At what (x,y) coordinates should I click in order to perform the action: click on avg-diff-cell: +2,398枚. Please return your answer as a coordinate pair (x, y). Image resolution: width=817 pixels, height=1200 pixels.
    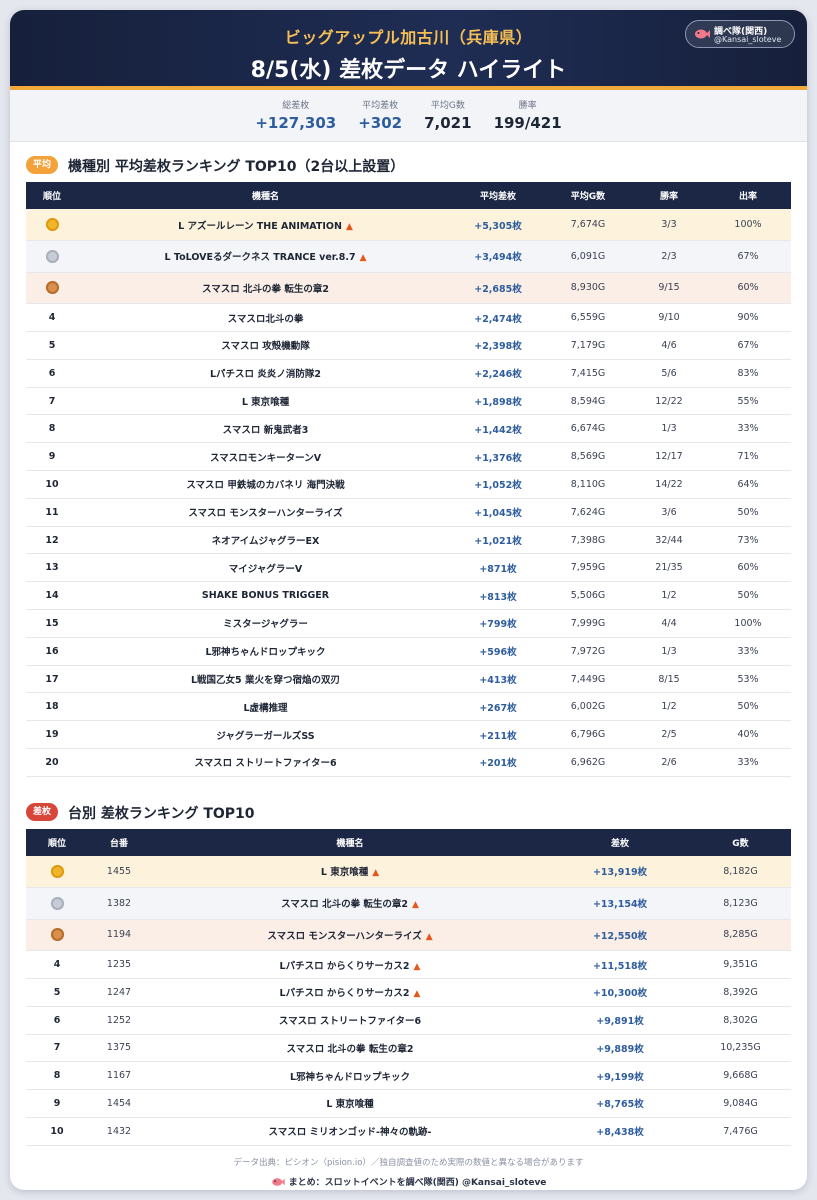
    Looking at the image, I should click on (498, 345).